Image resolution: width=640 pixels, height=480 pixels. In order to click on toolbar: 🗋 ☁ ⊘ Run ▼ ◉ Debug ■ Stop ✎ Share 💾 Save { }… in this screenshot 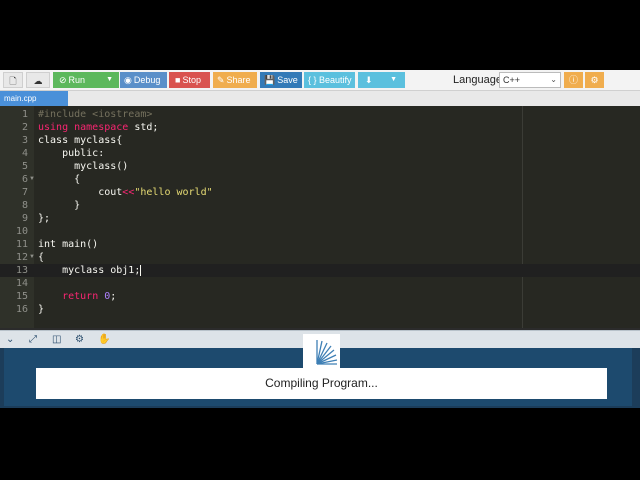, I will do `click(320, 80)`.